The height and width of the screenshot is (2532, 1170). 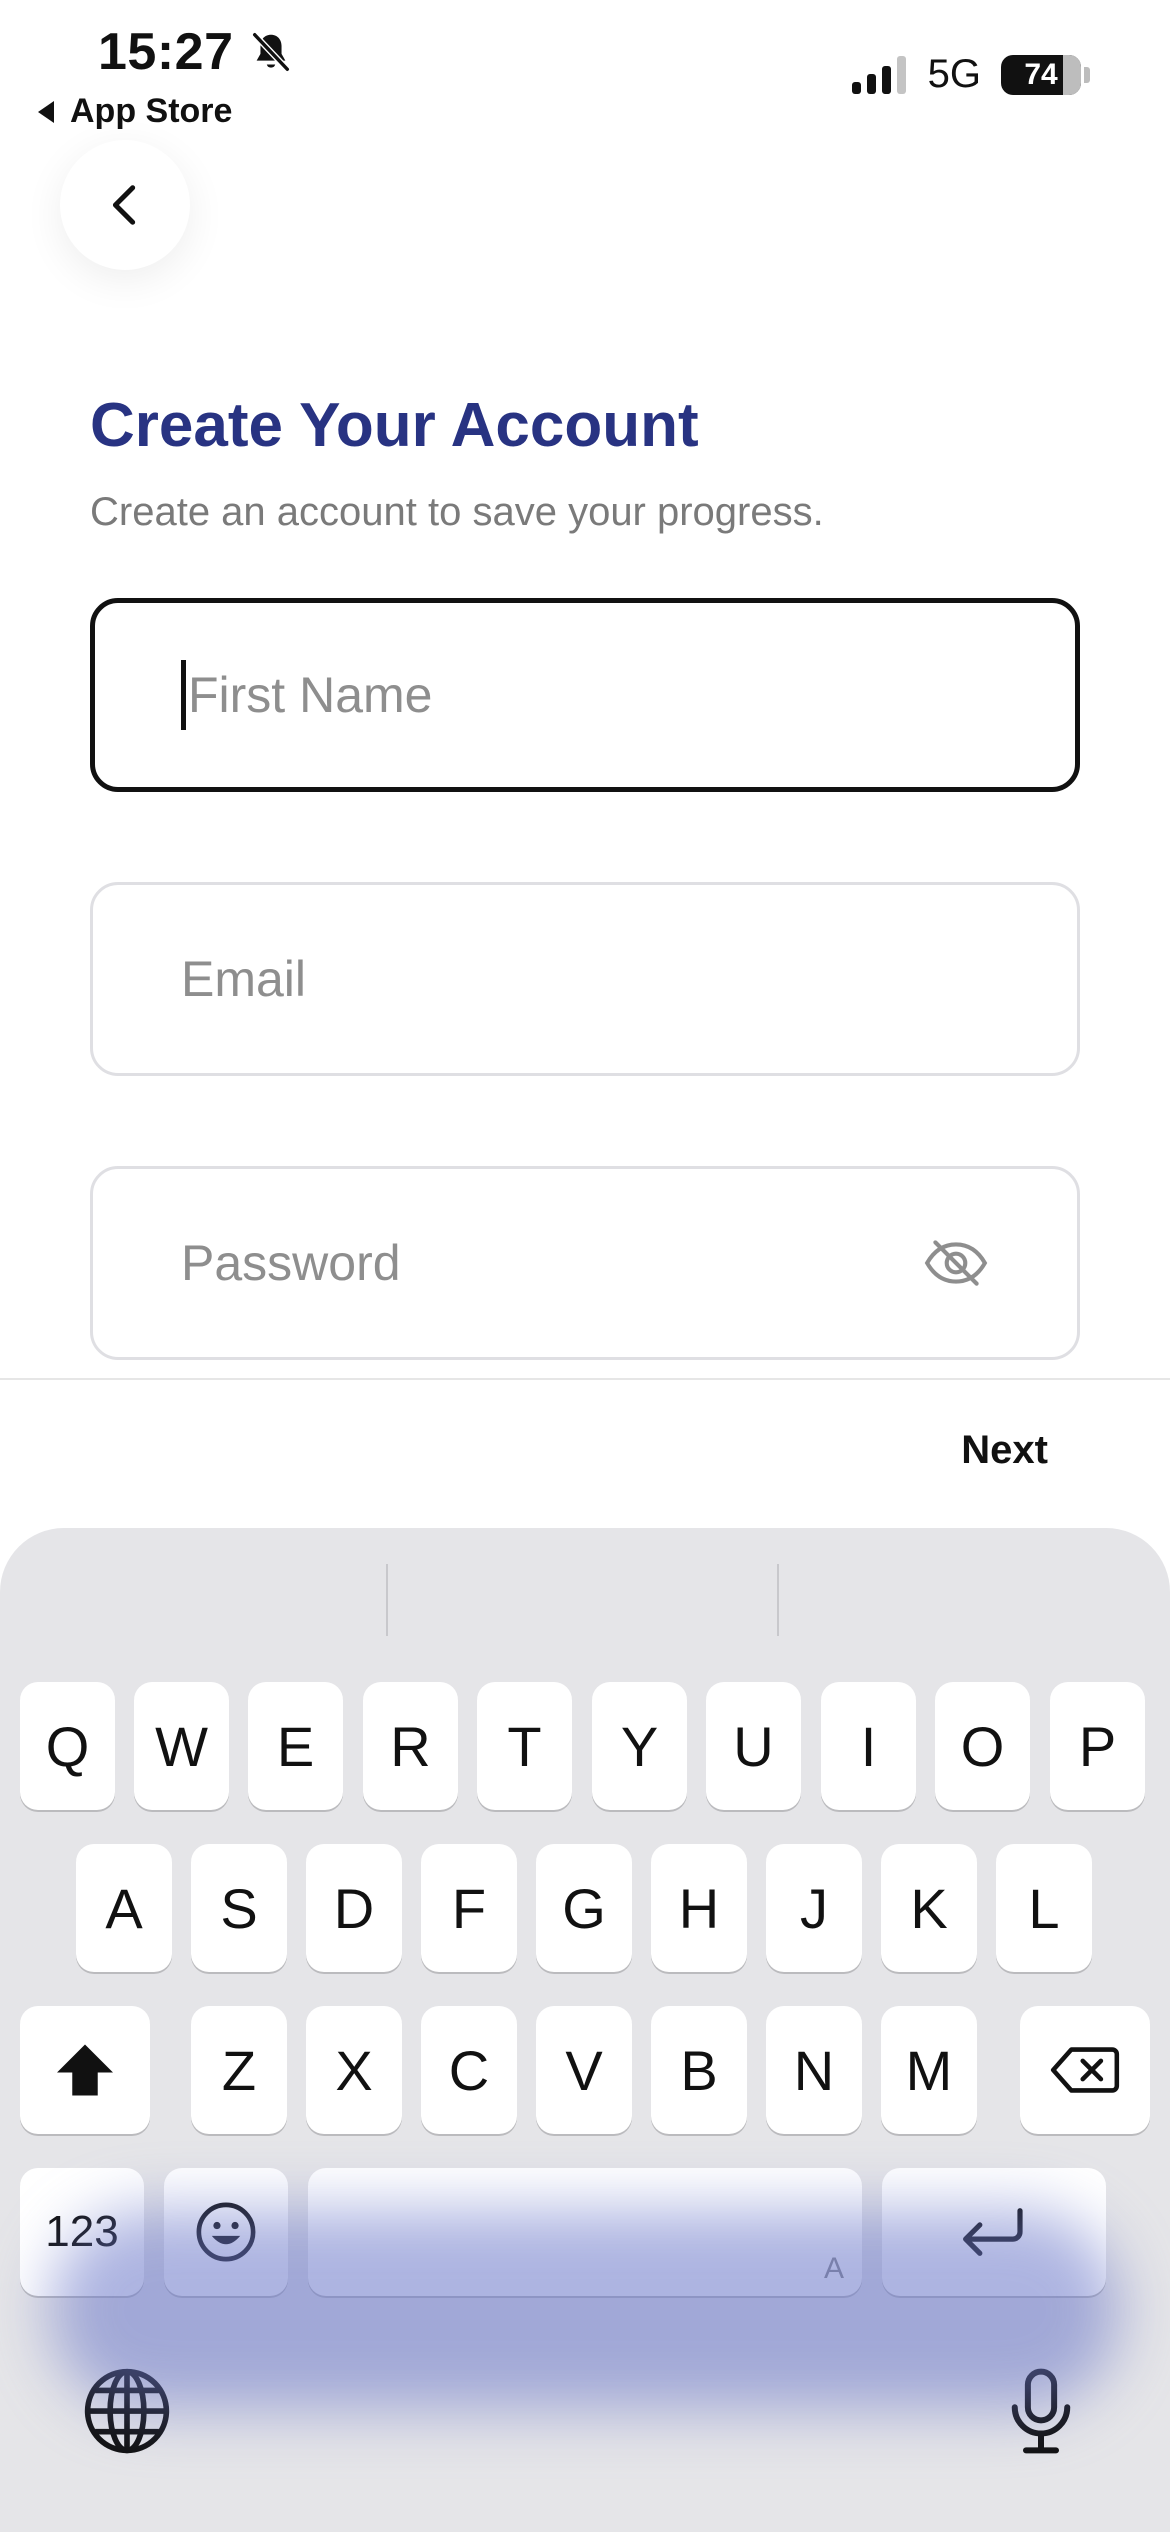 What do you see at coordinates (469, 1908) in the screenshot?
I see `key-f: F` at bounding box center [469, 1908].